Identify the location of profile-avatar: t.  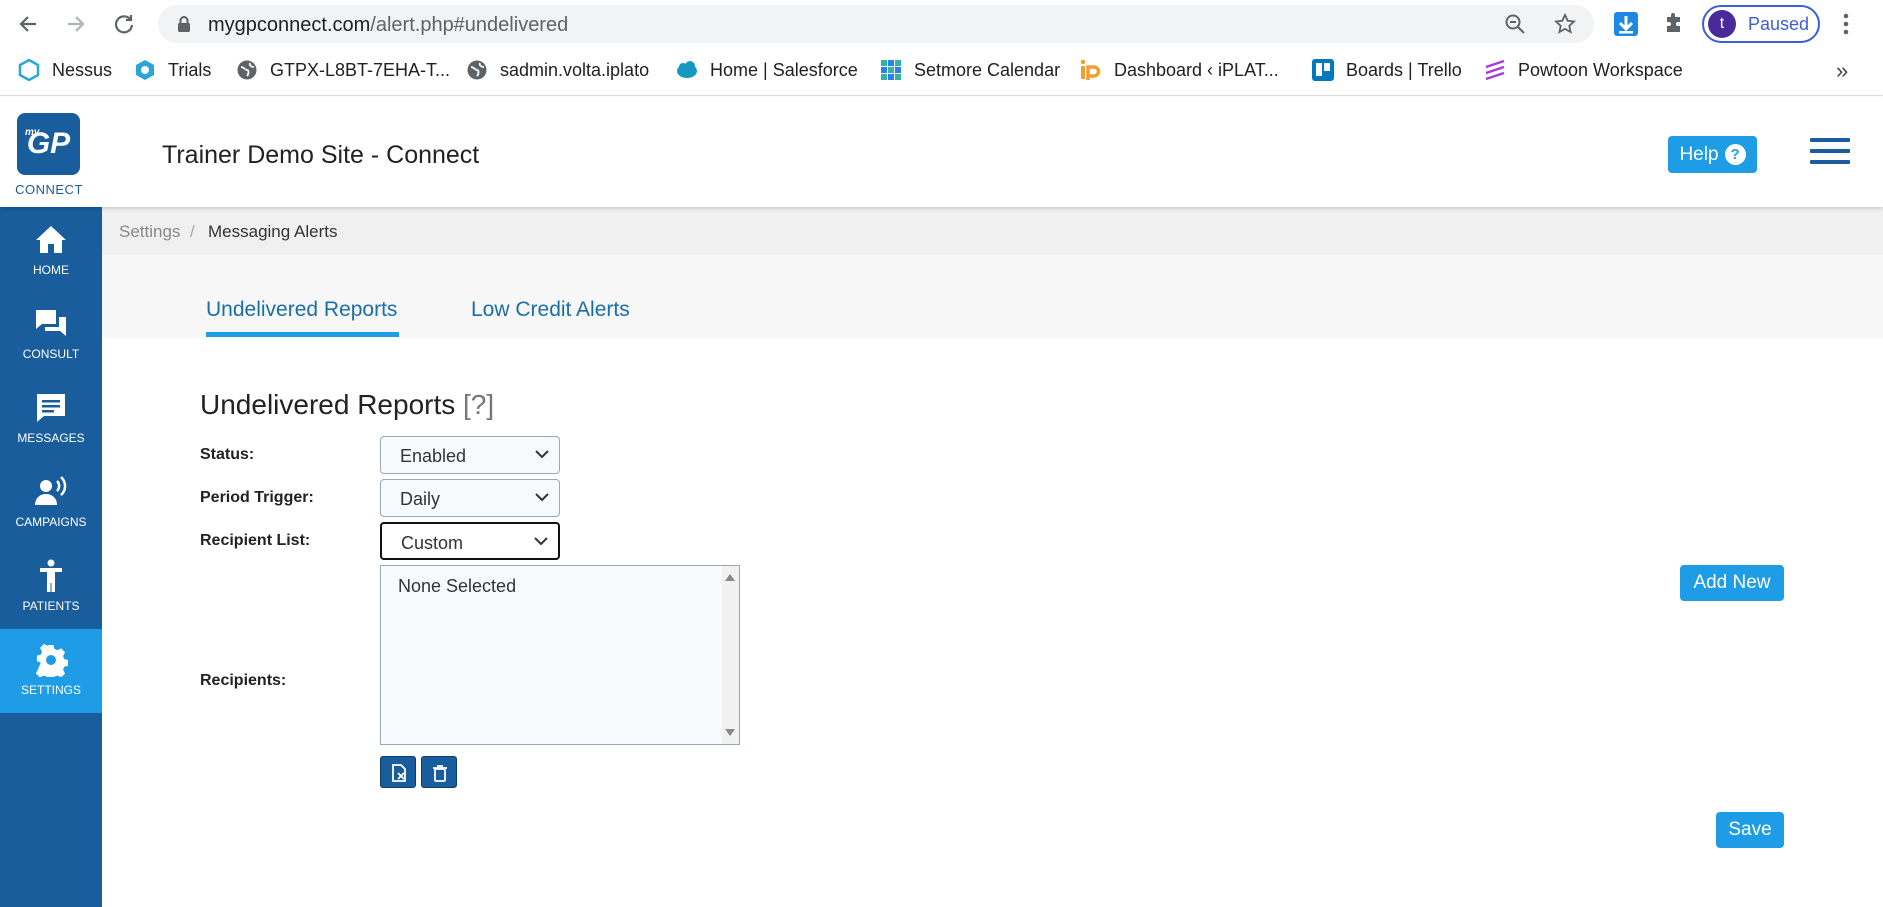
(1722, 24).